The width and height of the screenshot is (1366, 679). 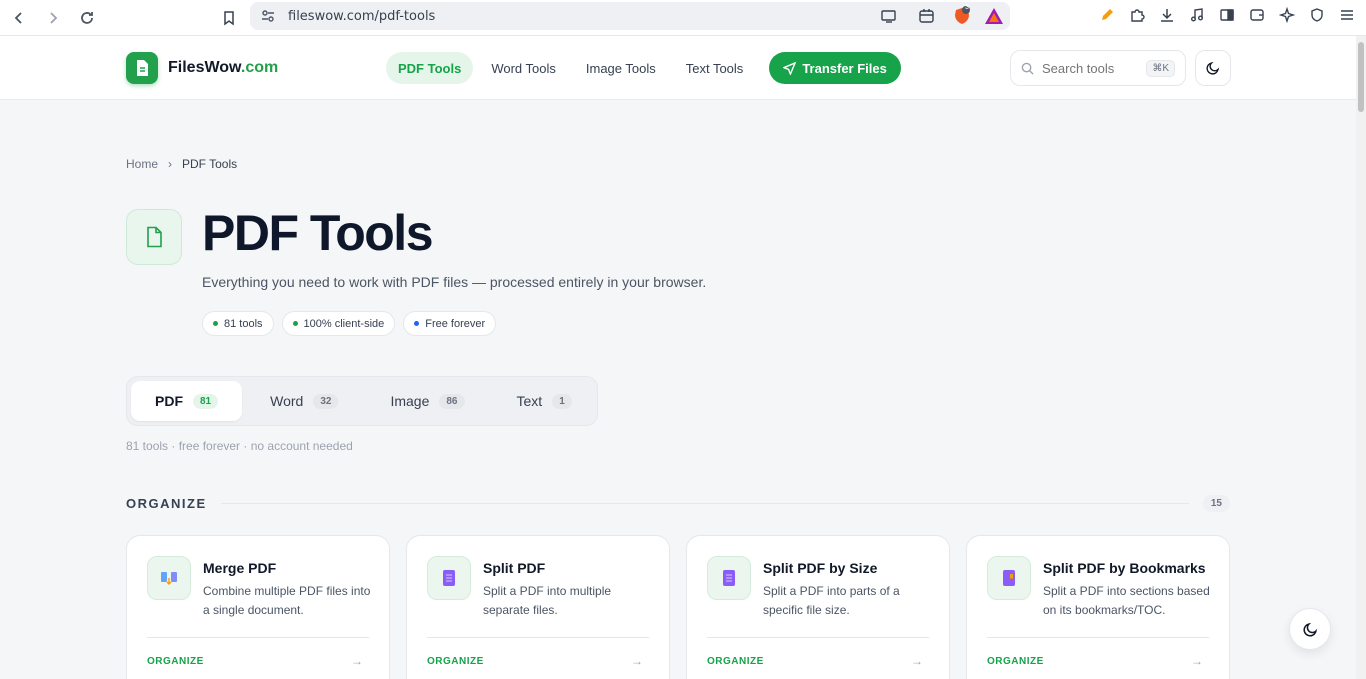 I want to click on site-settings-icon, so click(x=268, y=18).